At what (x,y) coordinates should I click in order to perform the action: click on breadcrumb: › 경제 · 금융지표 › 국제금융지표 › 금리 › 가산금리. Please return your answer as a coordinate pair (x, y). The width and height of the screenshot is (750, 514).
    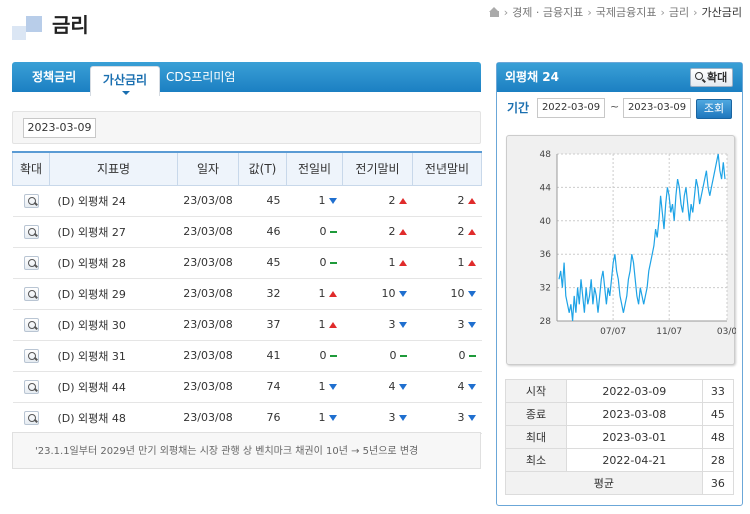
    Looking at the image, I should click on (615, 12).